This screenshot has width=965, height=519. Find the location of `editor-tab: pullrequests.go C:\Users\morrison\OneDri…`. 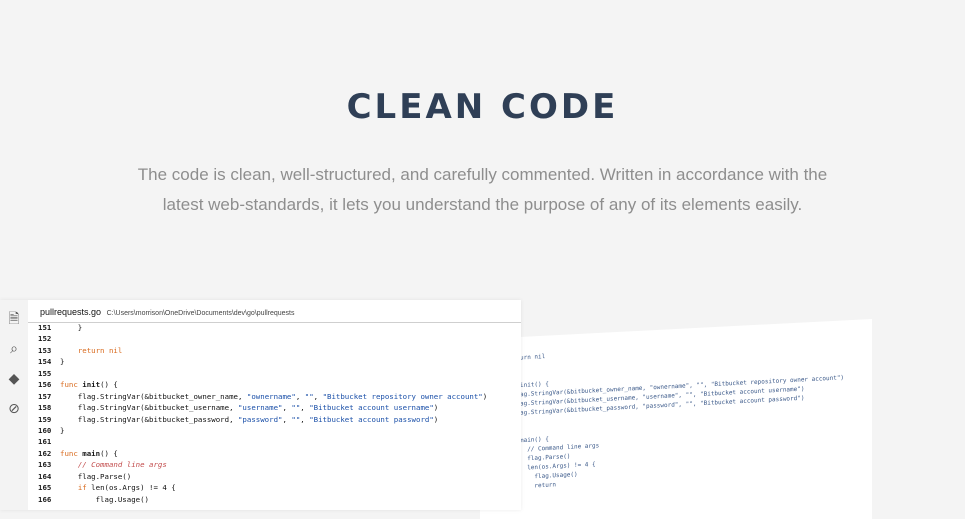

editor-tab: pullrequests.go C:\Users\morrison\OneDri… is located at coordinates (274, 311).